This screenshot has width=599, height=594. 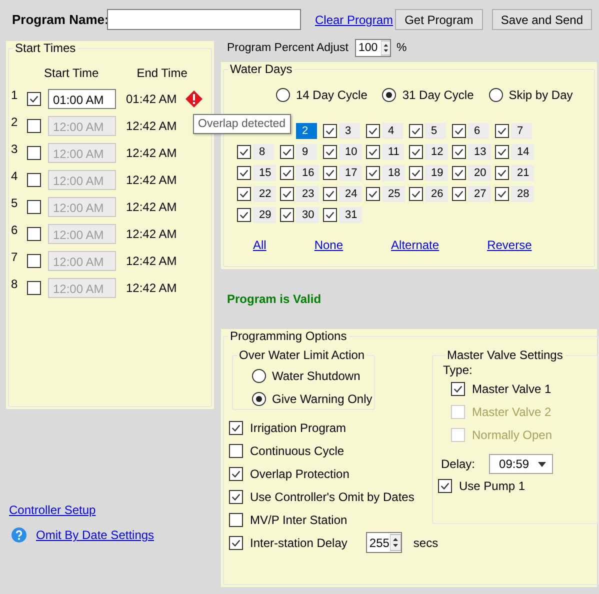 What do you see at coordinates (350, 194) in the screenshot?
I see `day-label: 24` at bounding box center [350, 194].